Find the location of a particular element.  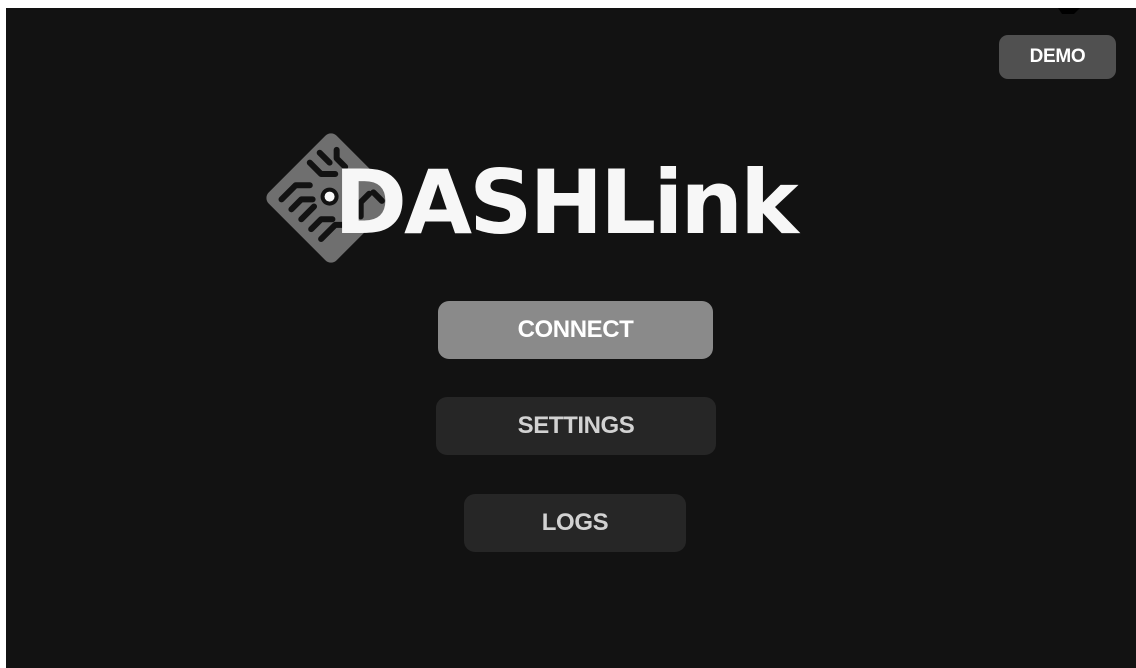

connect-button-label: CONNECT is located at coordinates (575, 329).